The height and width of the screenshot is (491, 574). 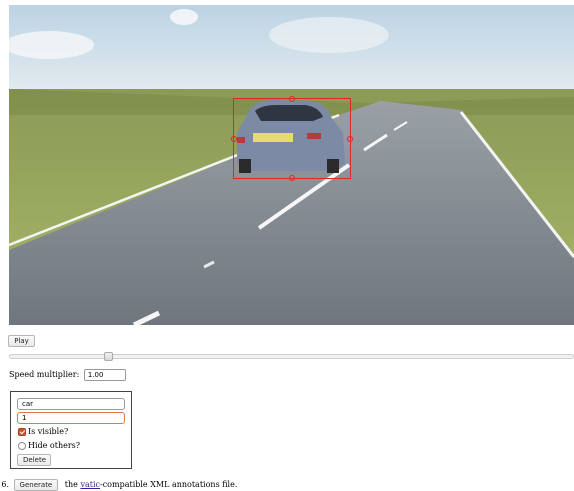 I want to click on bounding-box-car, so click(x=292, y=138).